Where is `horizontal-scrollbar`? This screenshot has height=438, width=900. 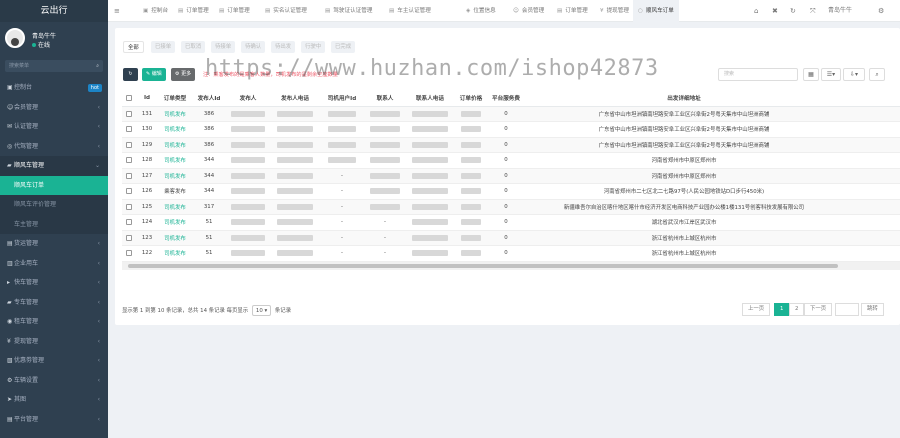 horizontal-scrollbar is located at coordinates (511, 266).